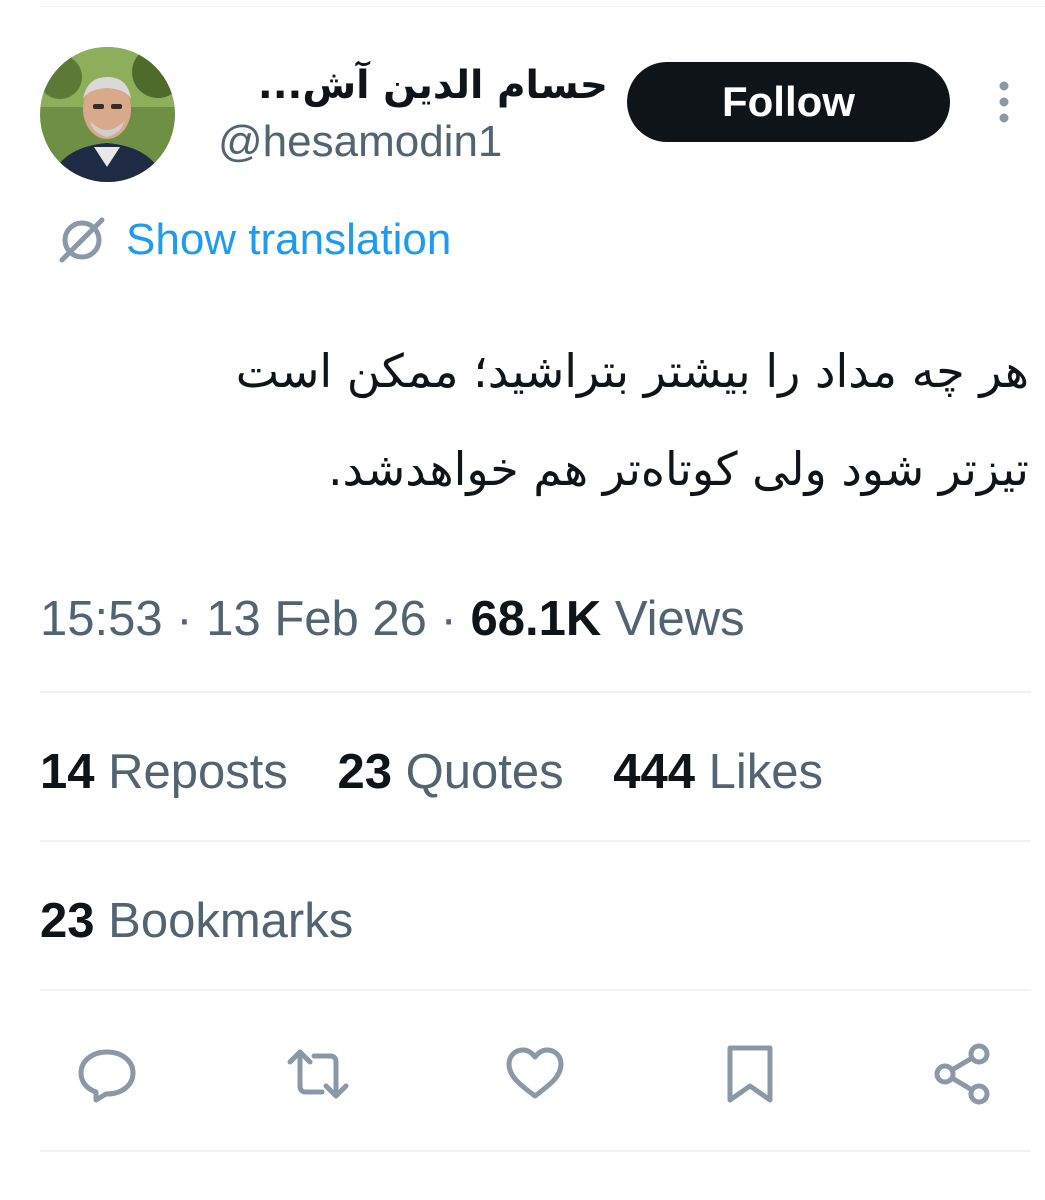 The height and width of the screenshot is (1200, 1045). What do you see at coordinates (535, 1074) in the screenshot?
I see `like-icon` at bounding box center [535, 1074].